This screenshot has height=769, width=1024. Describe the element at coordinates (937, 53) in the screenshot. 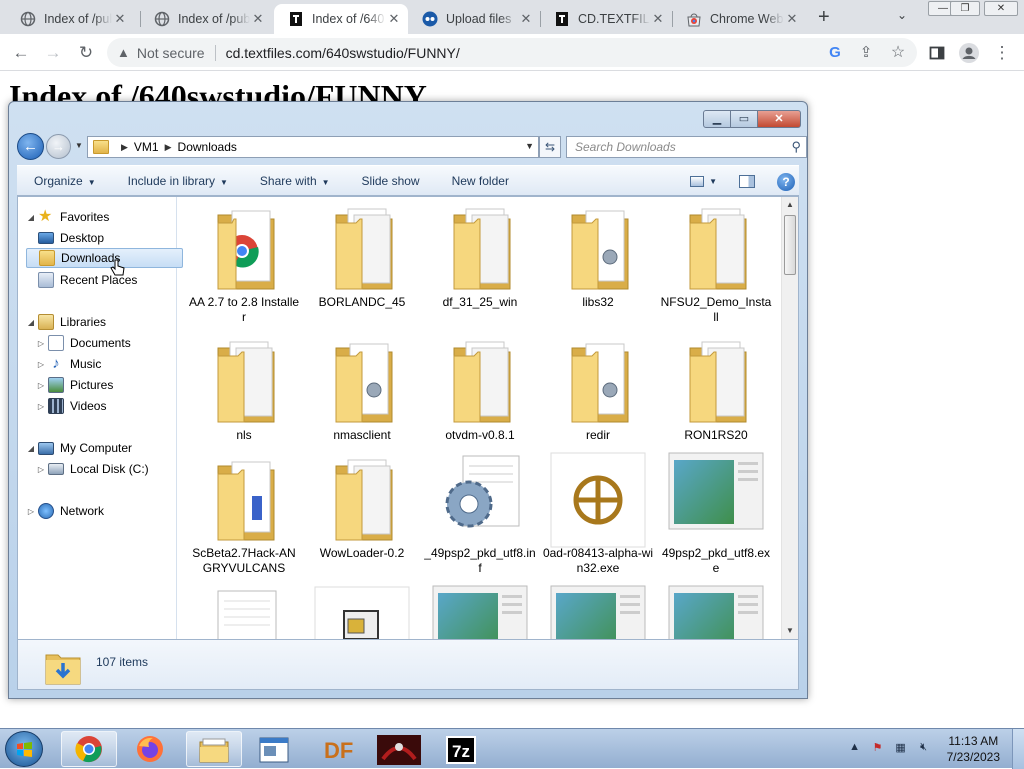

I see `side-panel-icon` at that location.